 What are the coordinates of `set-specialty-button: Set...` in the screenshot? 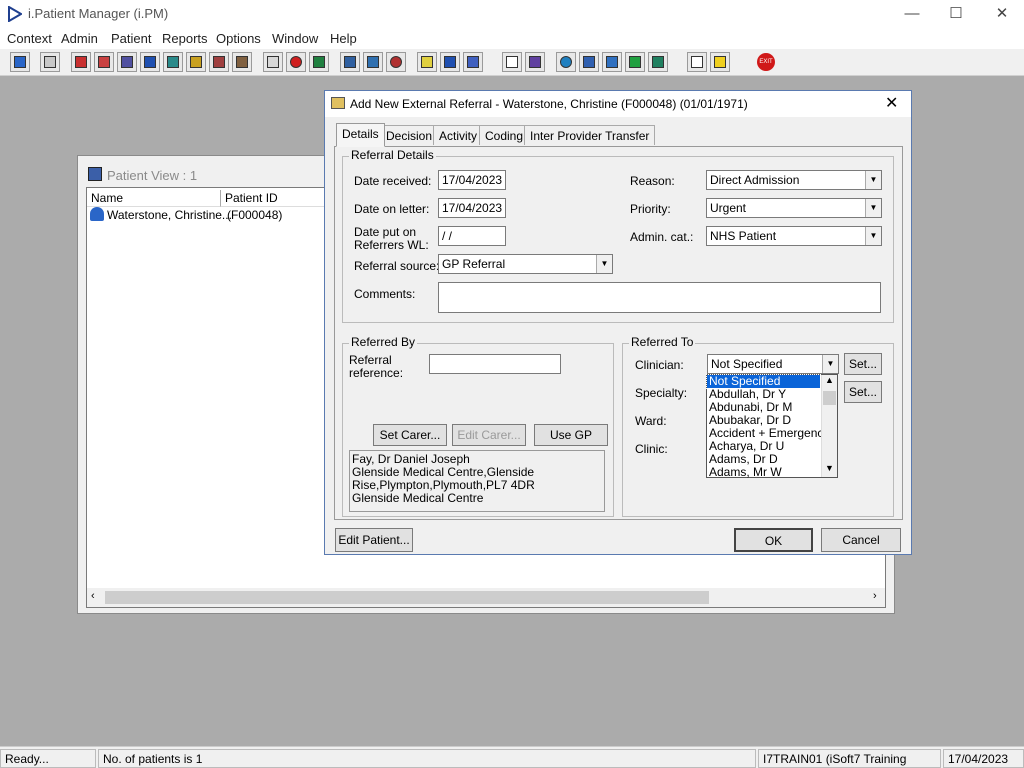 It's located at (863, 392).